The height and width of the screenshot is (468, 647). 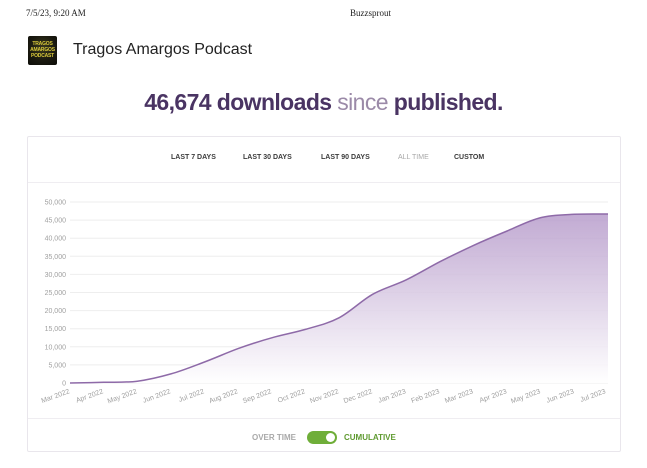 I want to click on tab-last-30-days: LAST 30 DAYS, so click(x=267, y=157).